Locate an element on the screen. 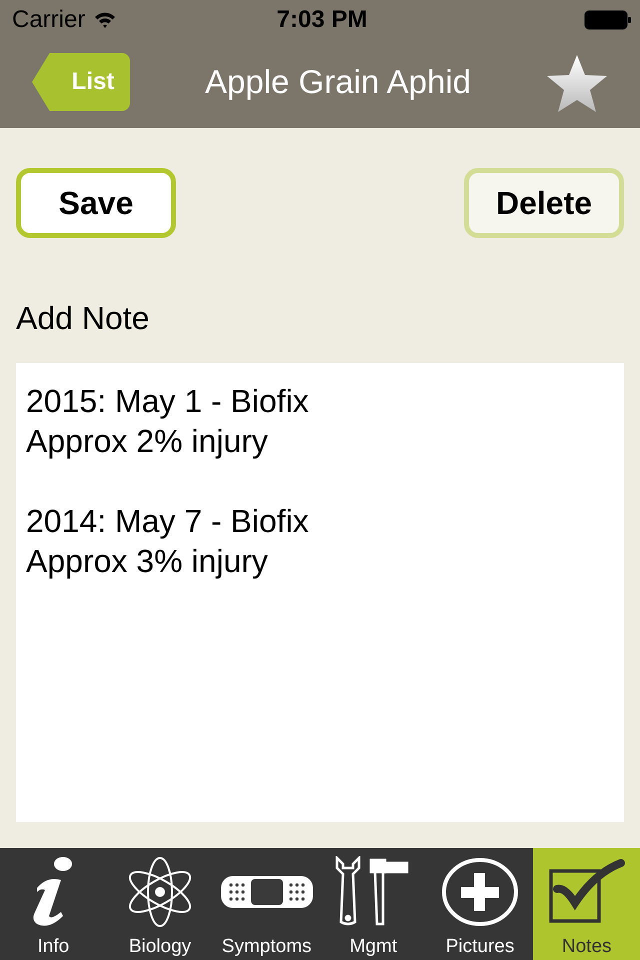 Image resolution: width=640 pixels, height=960 pixels. tab: Biology is located at coordinates (160, 904).